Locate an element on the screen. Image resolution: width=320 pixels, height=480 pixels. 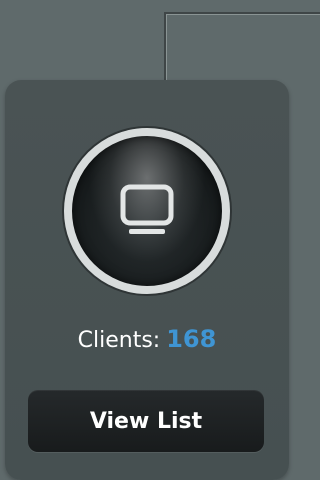
clients-summary: Clients: 168 is located at coordinates (147, 339).